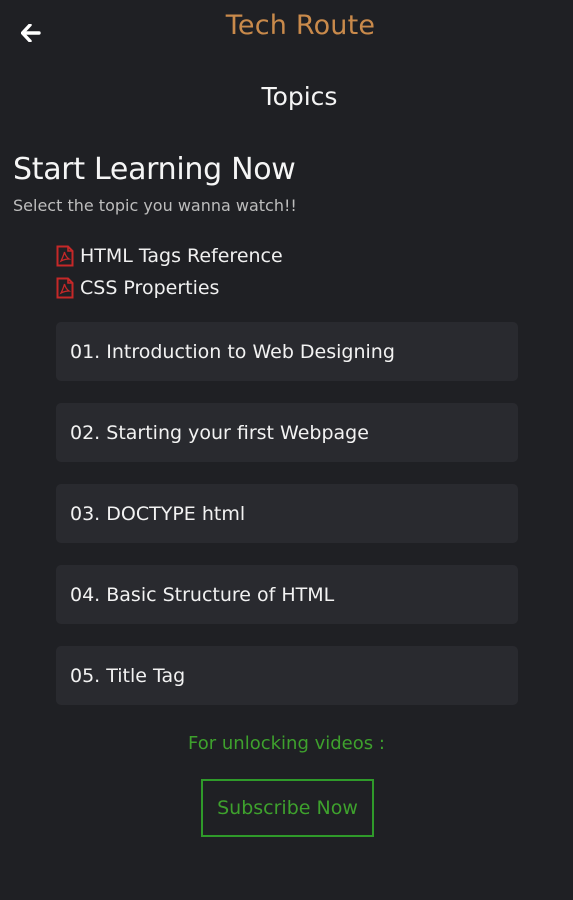  Describe the element at coordinates (181, 256) in the screenshot. I see `reference-link-label: HTML Tags Reference` at that location.